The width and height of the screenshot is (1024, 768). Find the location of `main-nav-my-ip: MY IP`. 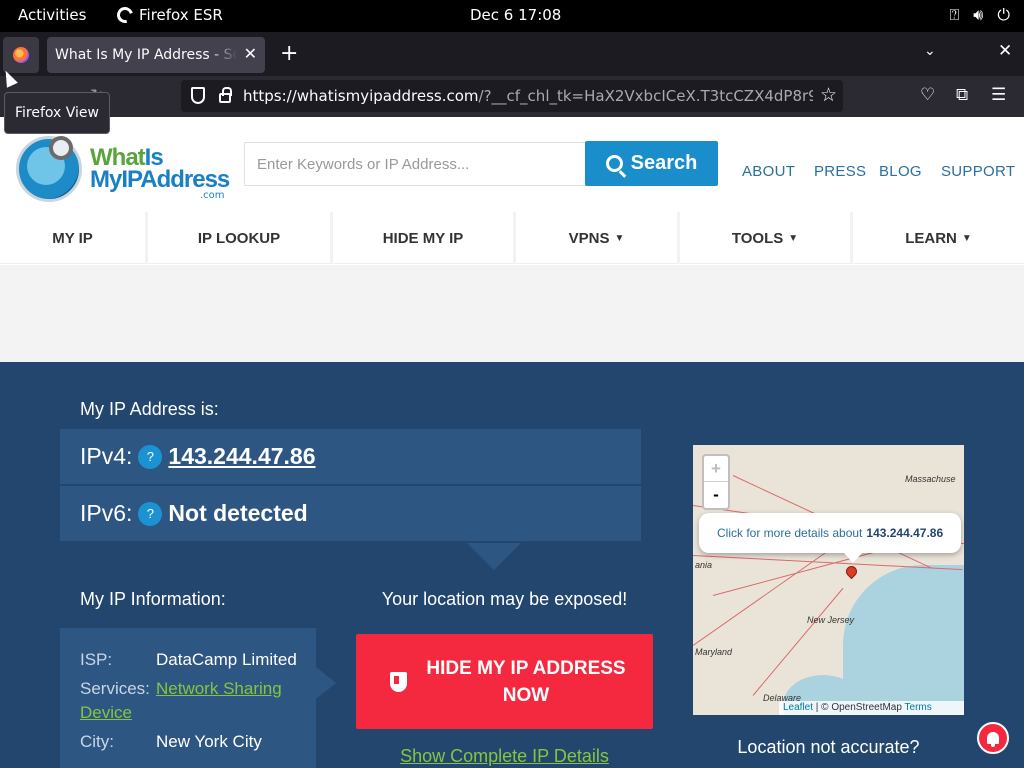

main-nav-my-ip: MY IP is located at coordinates (74, 238).